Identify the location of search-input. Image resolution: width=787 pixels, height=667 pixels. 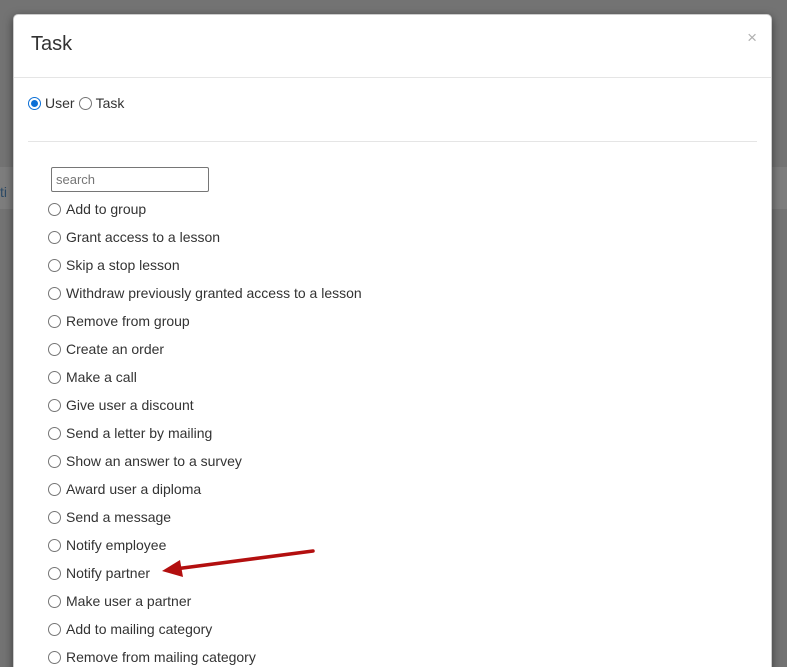
(130, 179).